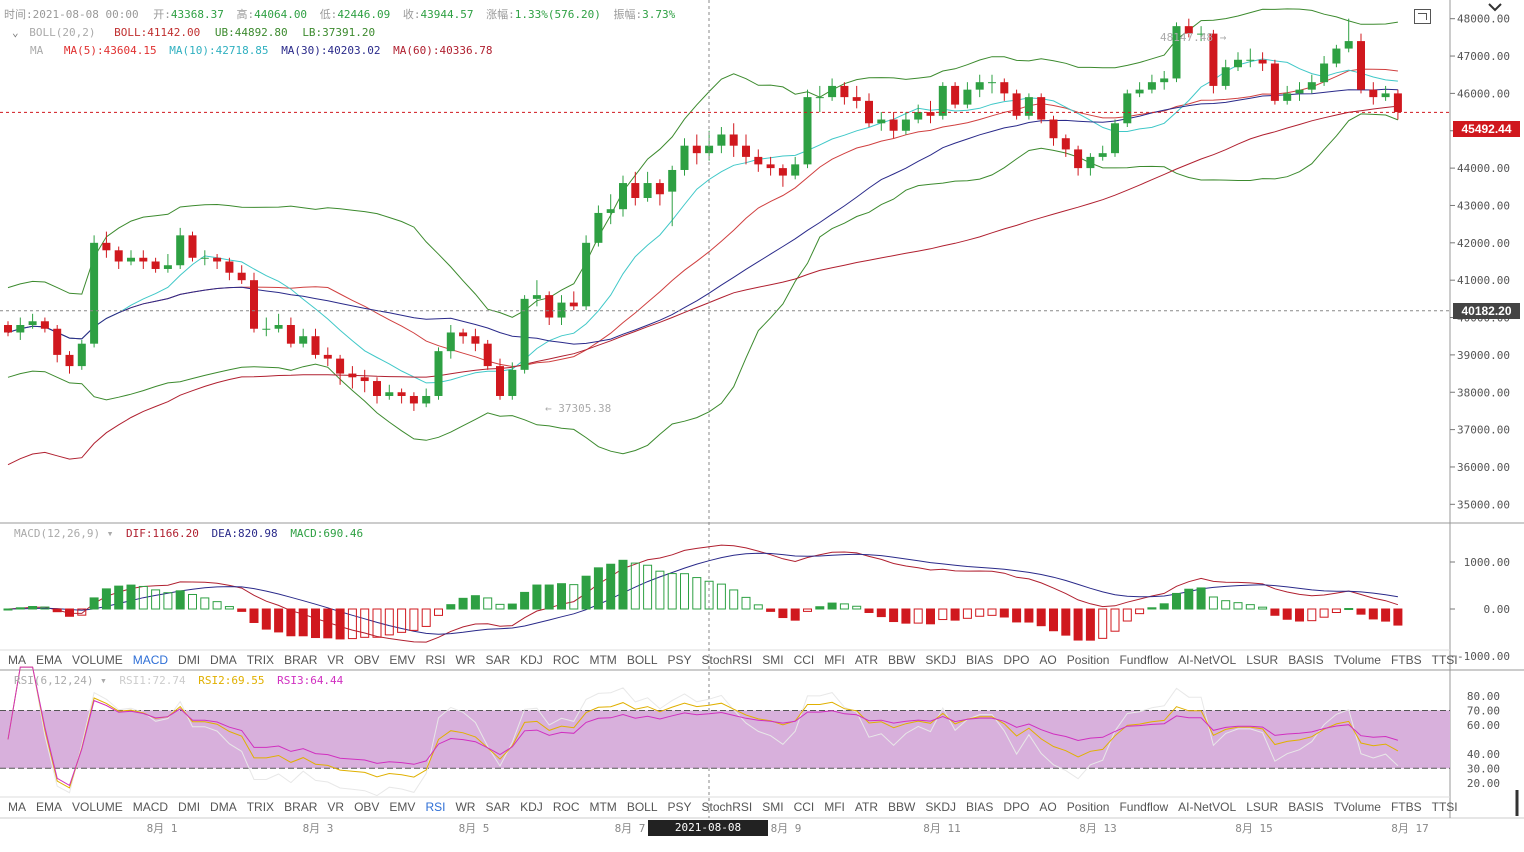  Describe the element at coordinates (53, 680) in the screenshot. I see `rsi-name: RSI(6,12,24)` at that location.